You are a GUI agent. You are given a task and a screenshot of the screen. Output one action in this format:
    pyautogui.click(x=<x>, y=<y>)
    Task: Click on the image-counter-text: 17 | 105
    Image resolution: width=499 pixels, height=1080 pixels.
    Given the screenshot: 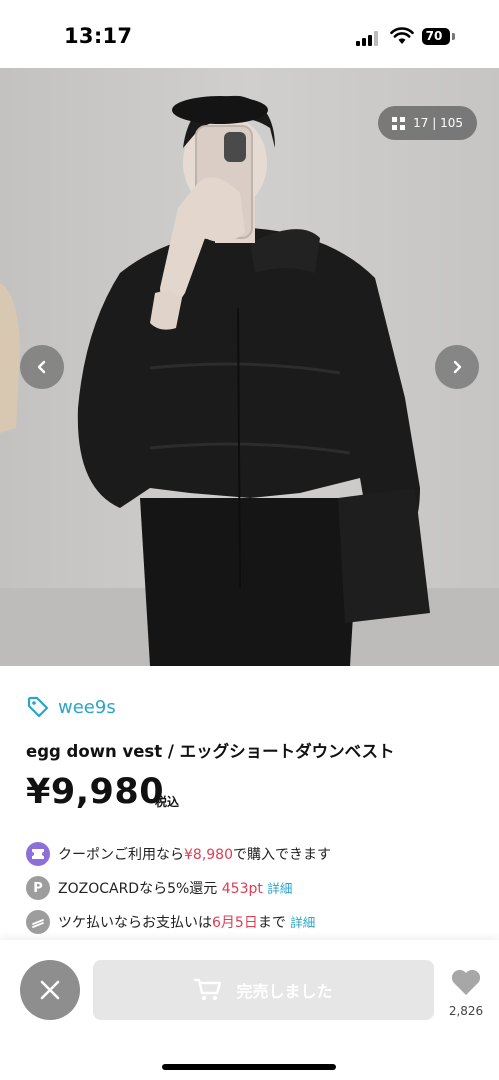 What is the action you would take?
    pyautogui.click(x=438, y=123)
    